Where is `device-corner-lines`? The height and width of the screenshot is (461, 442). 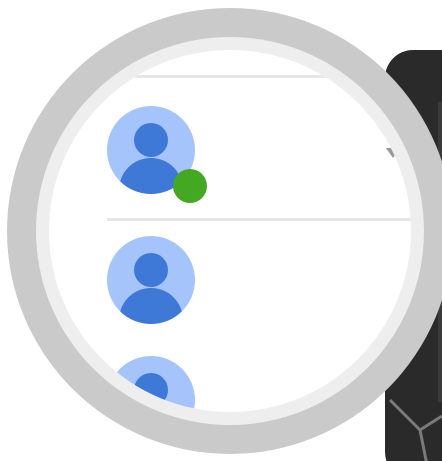 device-corner-lines is located at coordinates (415, 429).